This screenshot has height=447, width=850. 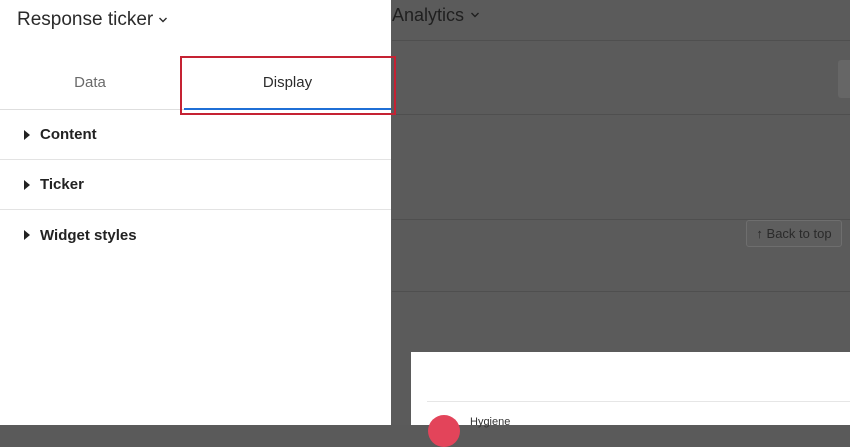 What do you see at coordinates (794, 233) in the screenshot?
I see `back-to-top-button: ↑ Back to top` at bounding box center [794, 233].